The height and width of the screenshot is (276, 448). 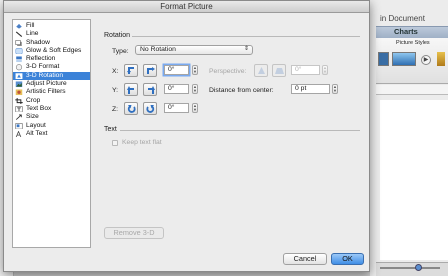 I want to click on sidebar-item-text-box: Text Box, so click(x=51, y=109).